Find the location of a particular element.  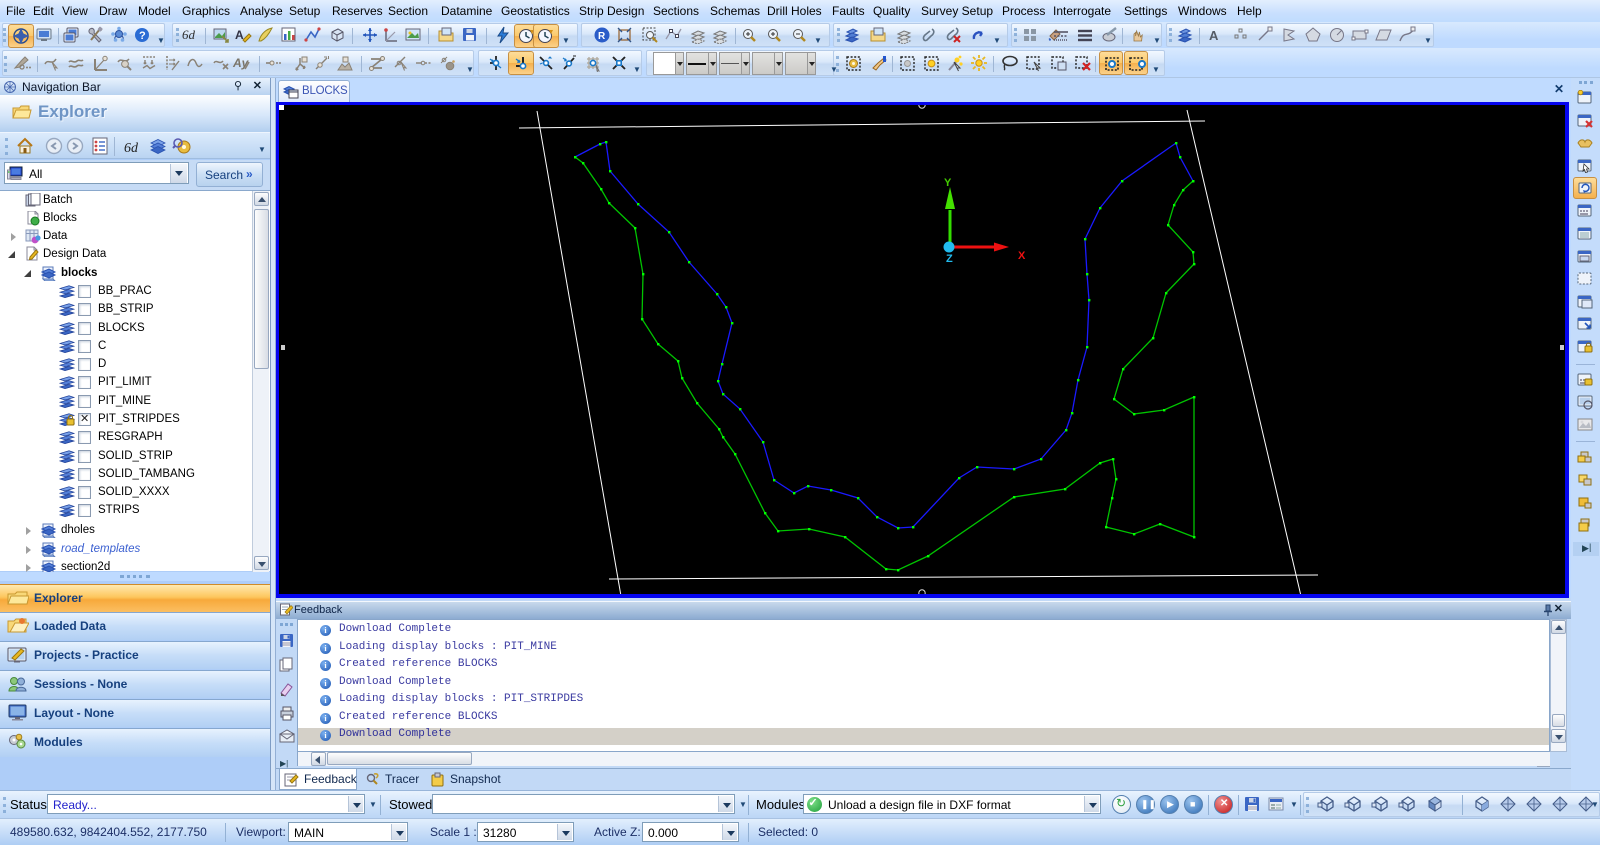

svg-text: Y is located at coordinates (948, 183).